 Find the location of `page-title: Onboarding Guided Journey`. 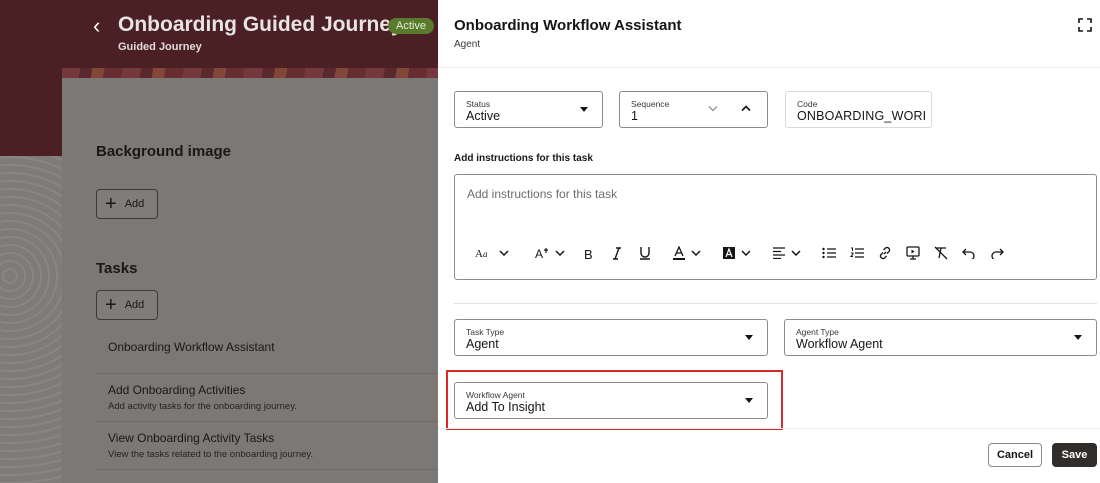

page-title: Onboarding Guided Journey is located at coordinates (260, 24).